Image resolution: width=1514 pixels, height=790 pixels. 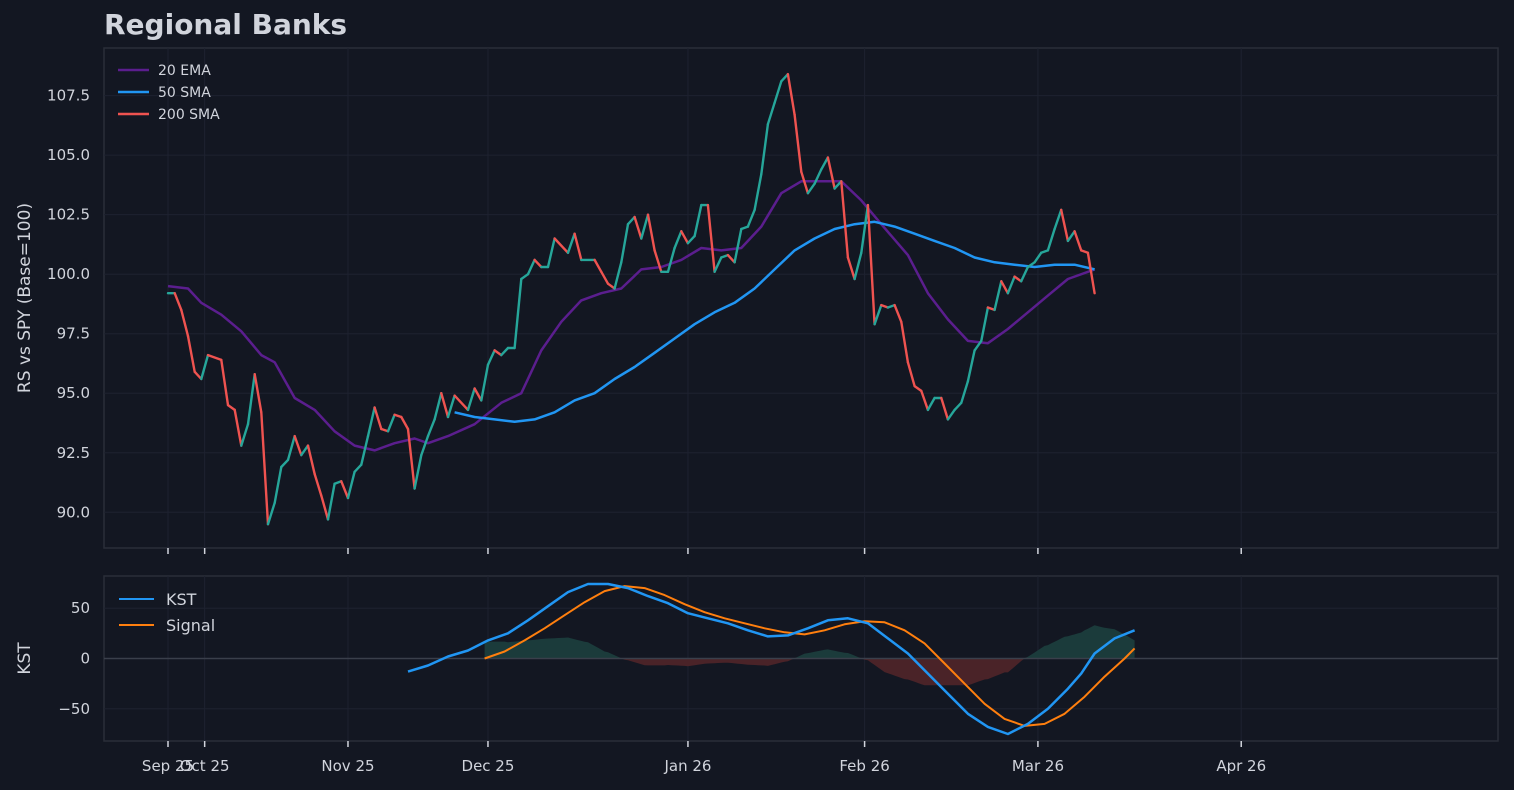 What do you see at coordinates (80, 608) in the screenshot?
I see `kst-y-tick-label: 50` at bounding box center [80, 608].